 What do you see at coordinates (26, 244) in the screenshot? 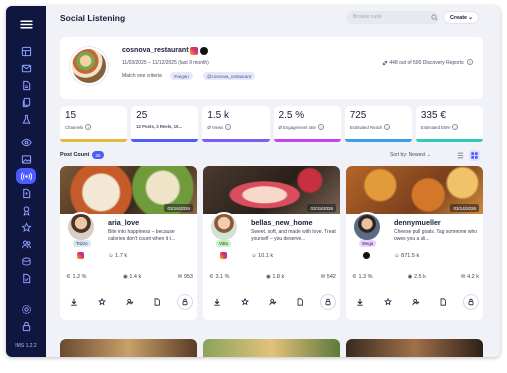
I see `users-icon` at bounding box center [26, 244].